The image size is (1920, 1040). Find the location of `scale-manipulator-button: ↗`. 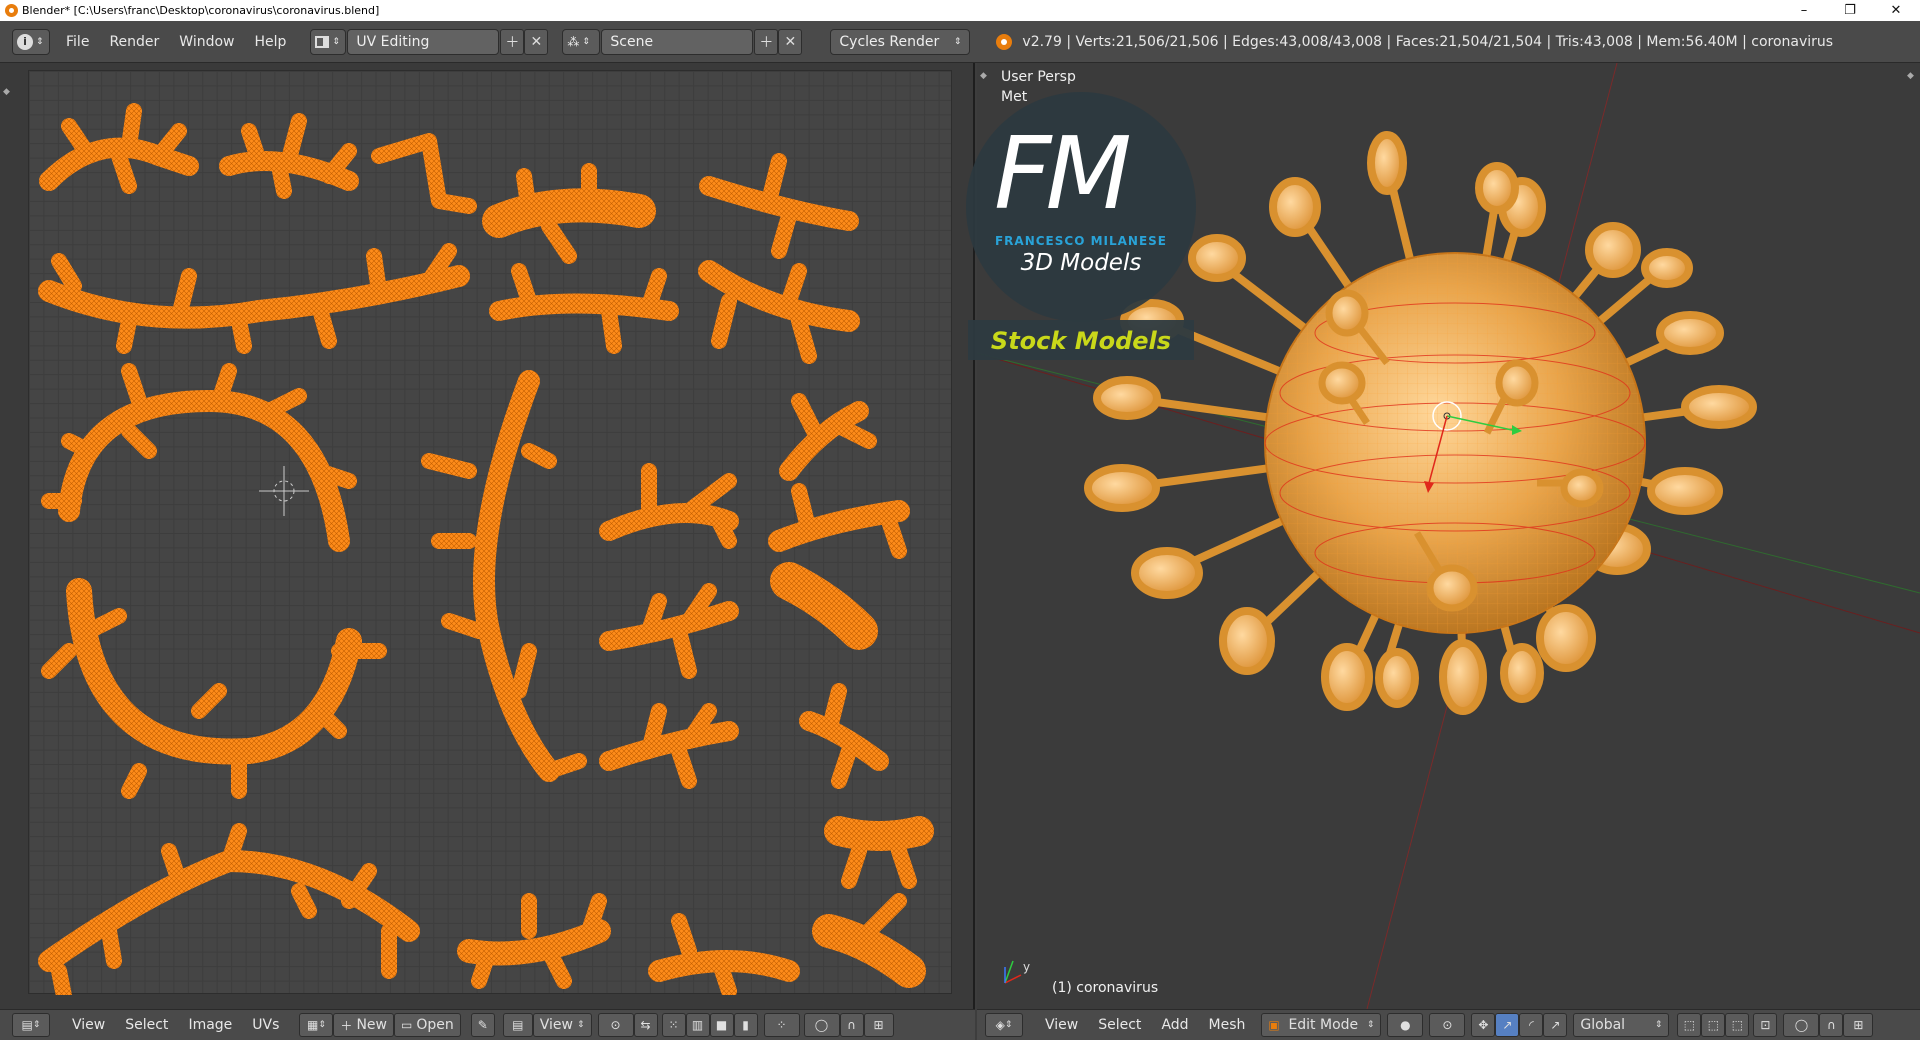

scale-manipulator-button: ↗ is located at coordinates (1555, 1025).